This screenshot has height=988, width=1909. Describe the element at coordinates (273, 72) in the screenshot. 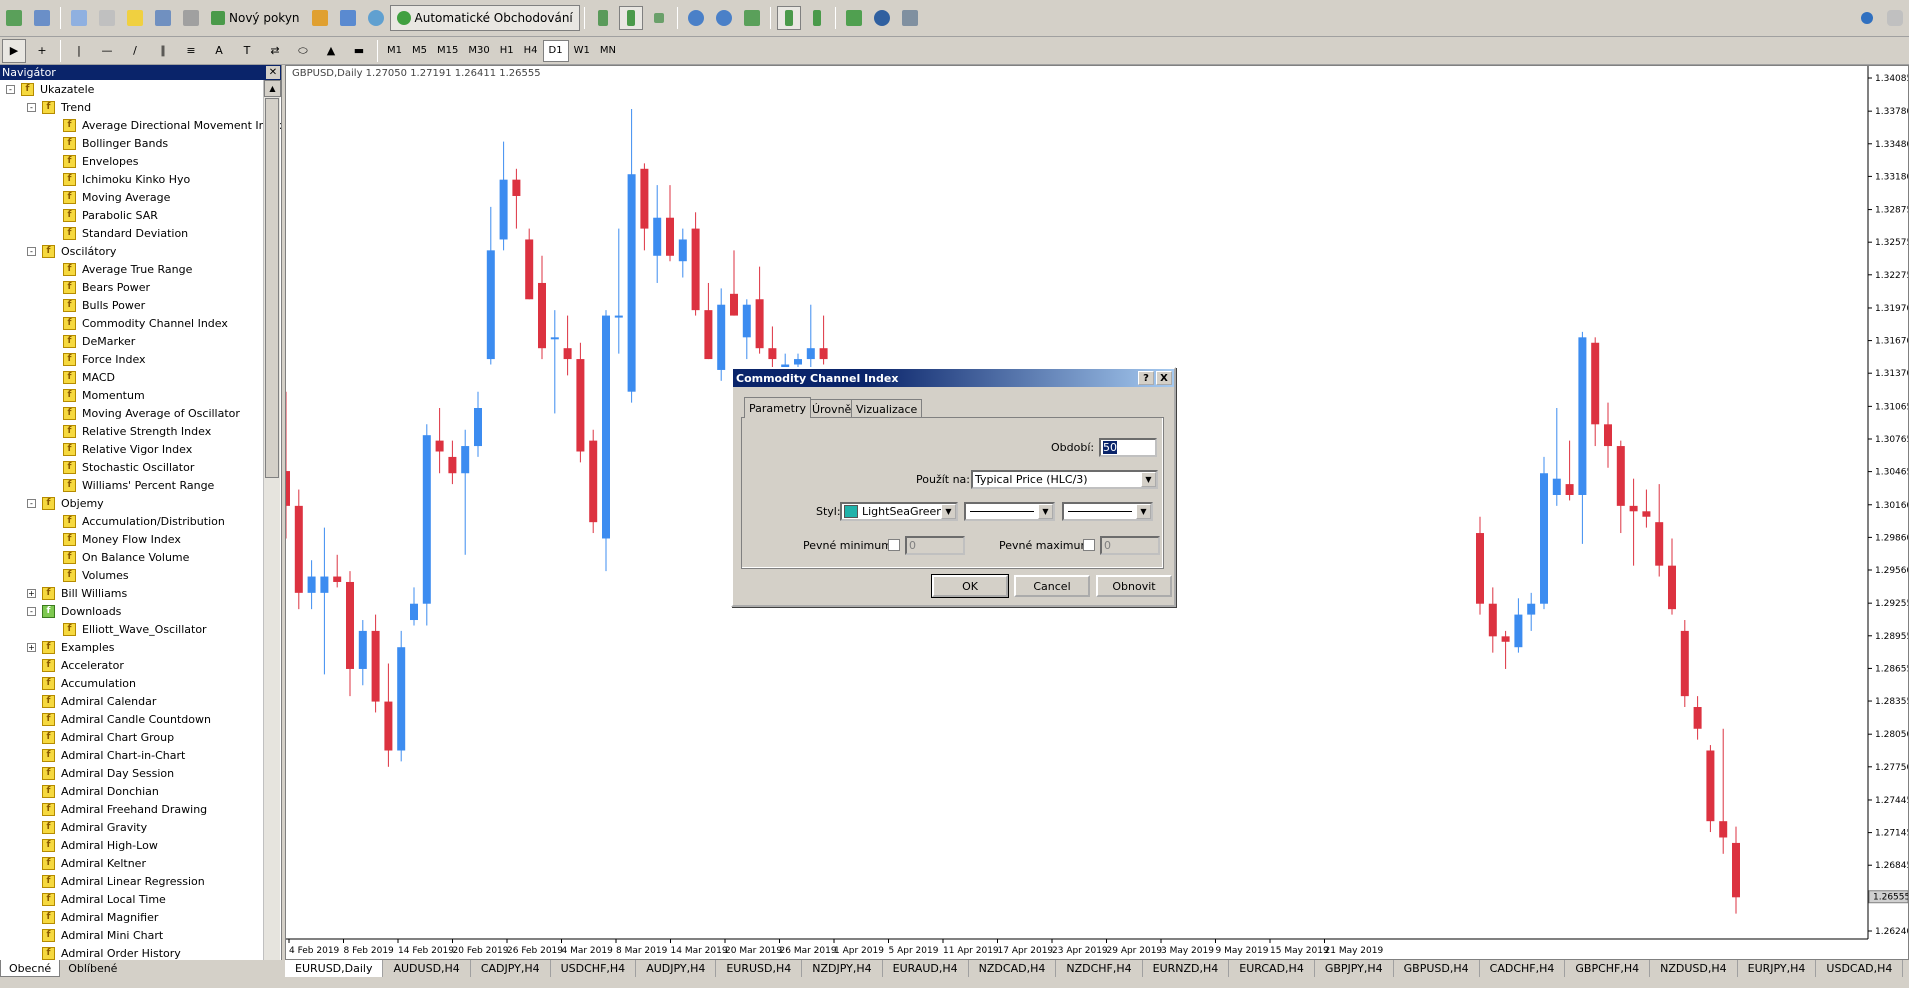

I see `close-icon: ✕` at that location.